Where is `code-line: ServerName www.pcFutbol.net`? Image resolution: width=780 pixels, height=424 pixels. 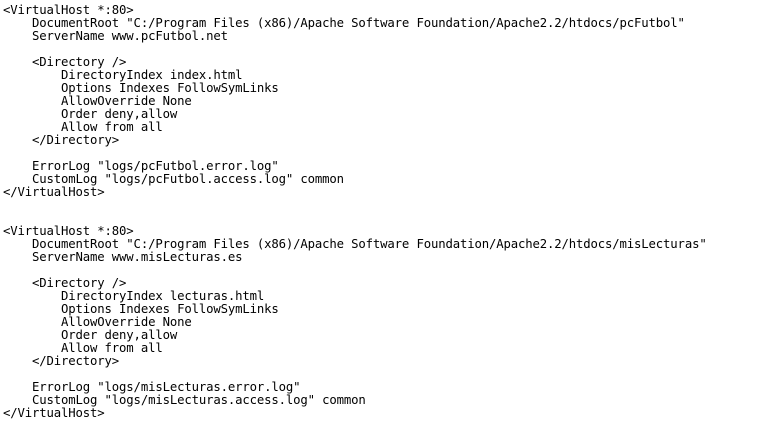
code-line: ServerName www.pcFutbol.net is located at coordinates (115, 36).